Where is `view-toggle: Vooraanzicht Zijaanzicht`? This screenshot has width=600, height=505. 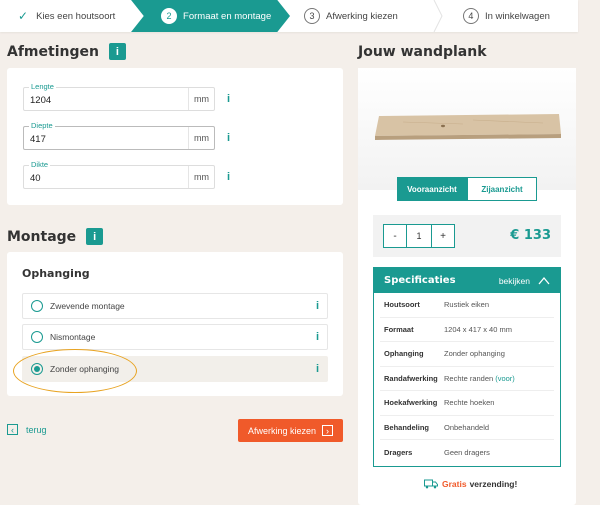
view-toggle: Vooraanzicht Zijaanzicht is located at coordinates (467, 189).